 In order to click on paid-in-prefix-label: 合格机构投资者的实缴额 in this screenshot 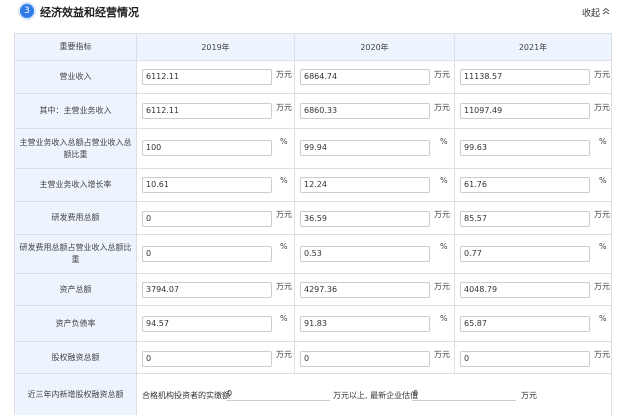, I will do `click(186, 395)`.